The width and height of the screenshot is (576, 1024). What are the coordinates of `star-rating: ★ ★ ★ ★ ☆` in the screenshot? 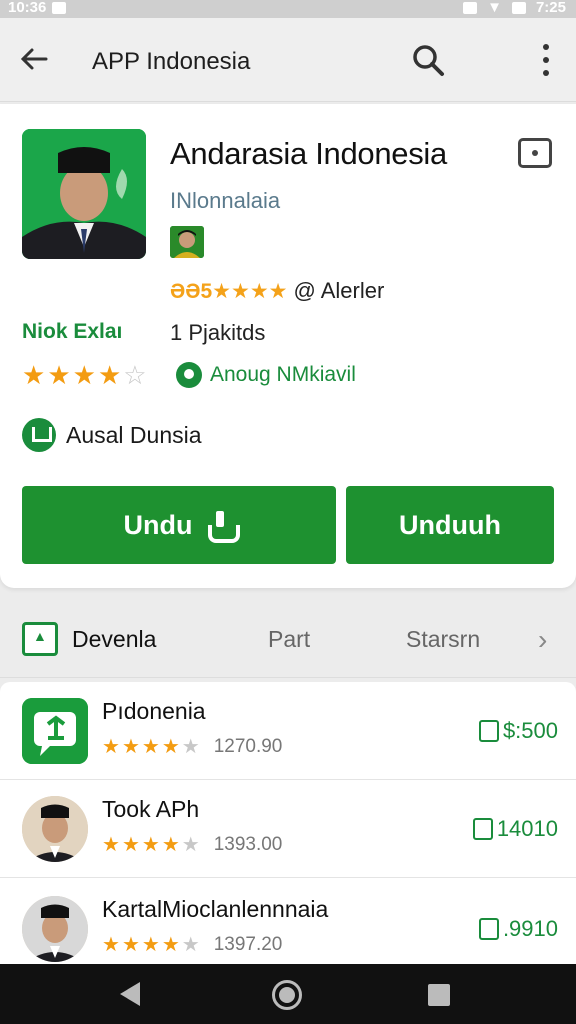 It's located at (84, 375).